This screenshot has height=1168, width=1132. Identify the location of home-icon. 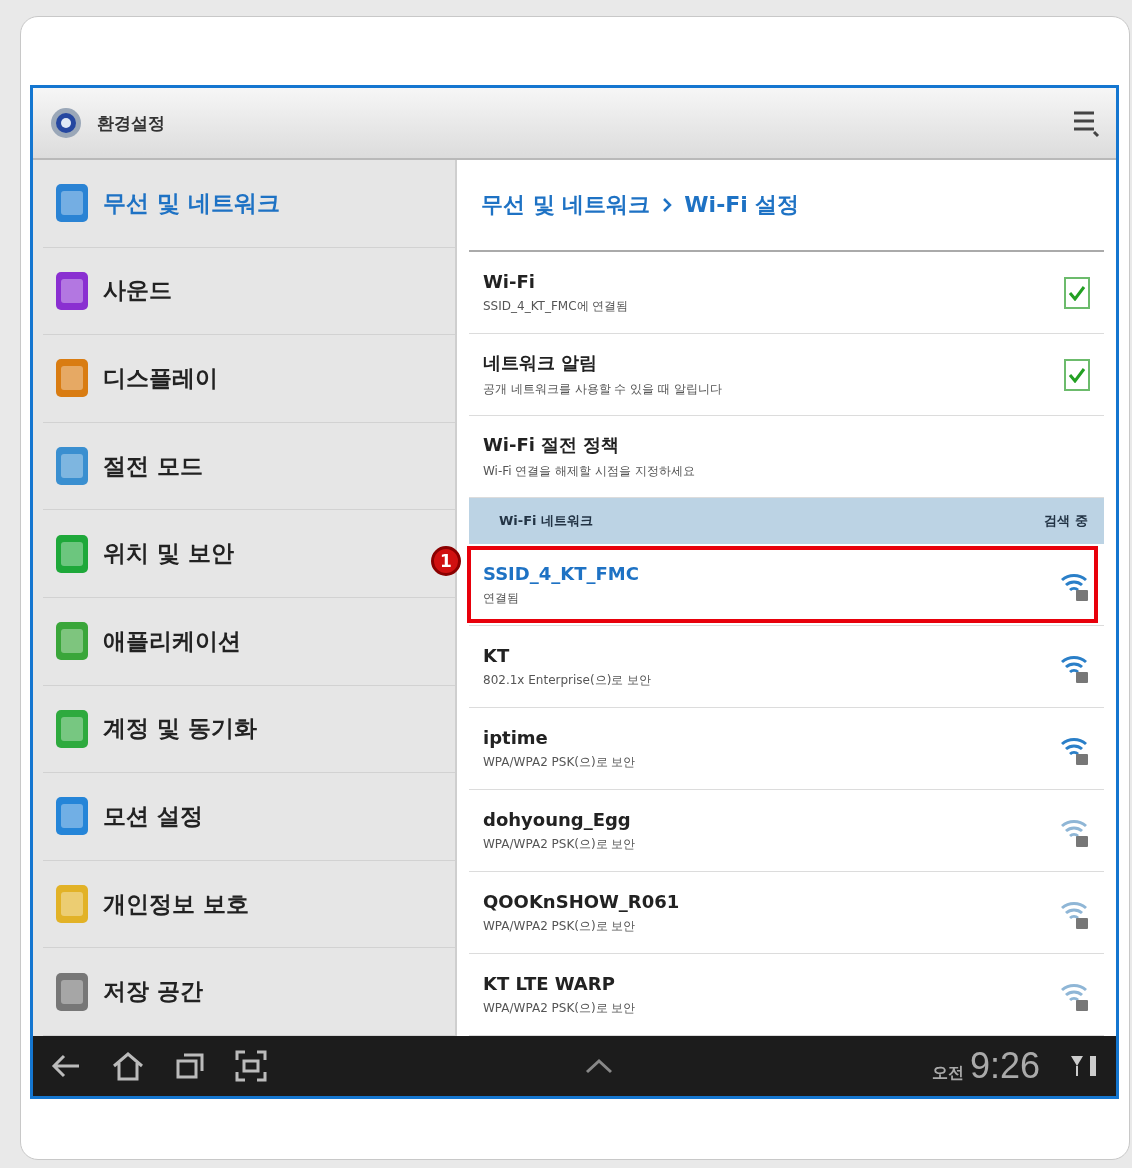
(128, 1066).